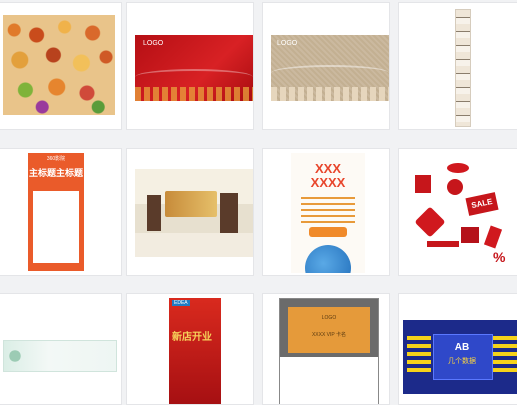  Describe the element at coordinates (327, 168) in the screenshot. I see `xxx-line1: XXX` at that location.